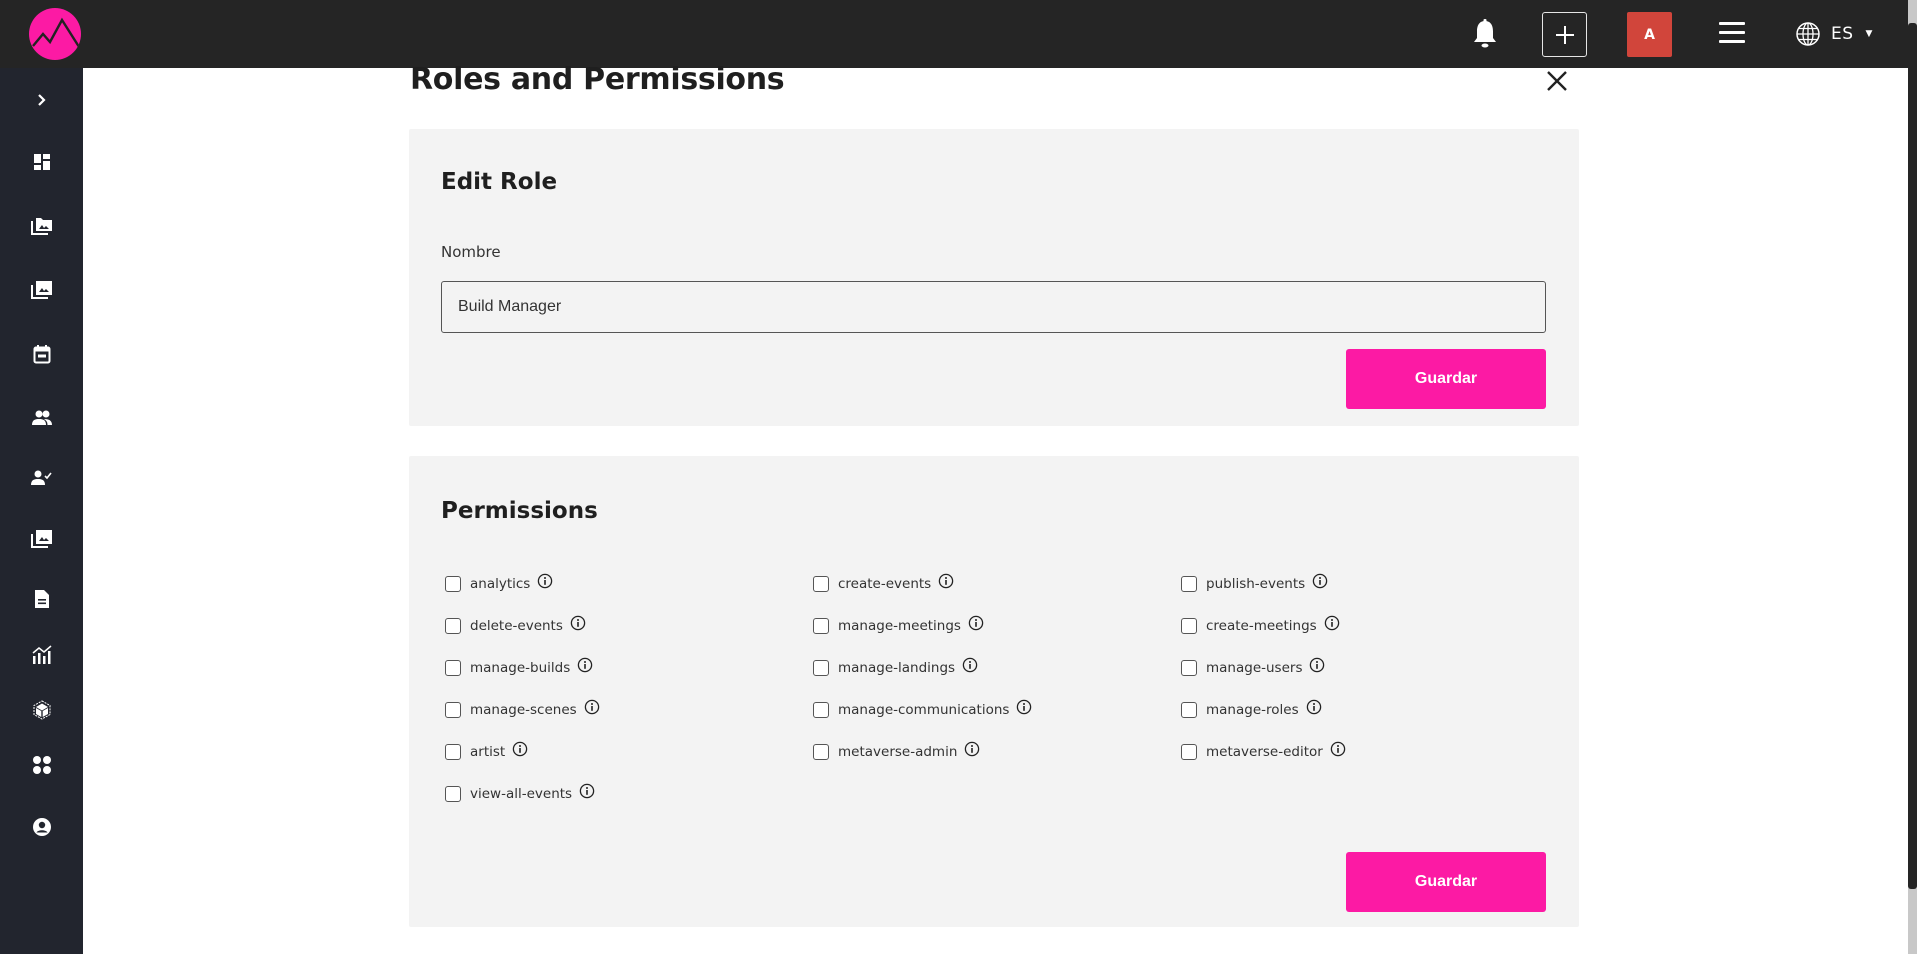 The image size is (1917, 954). What do you see at coordinates (519, 511) in the screenshot?
I see `permissions-title: Permissions` at bounding box center [519, 511].